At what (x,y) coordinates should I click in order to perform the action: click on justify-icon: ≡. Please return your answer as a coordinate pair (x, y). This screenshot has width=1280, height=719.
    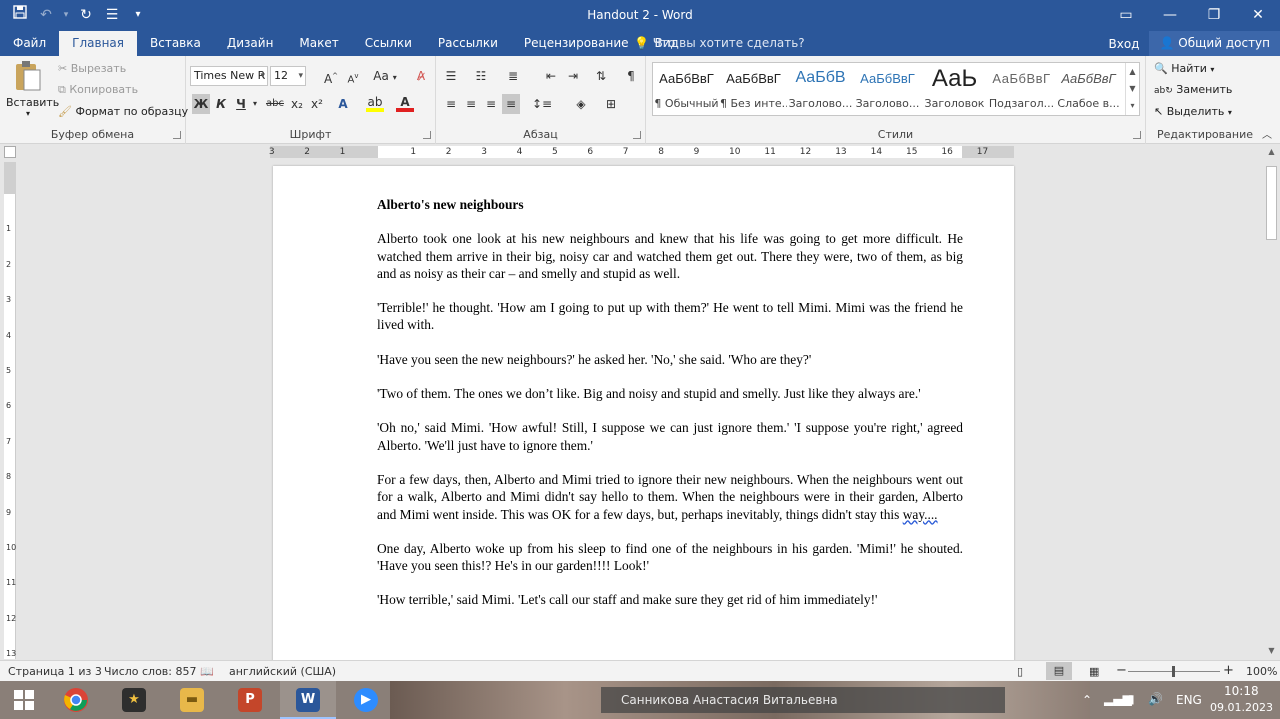
    Looking at the image, I should click on (511, 104).